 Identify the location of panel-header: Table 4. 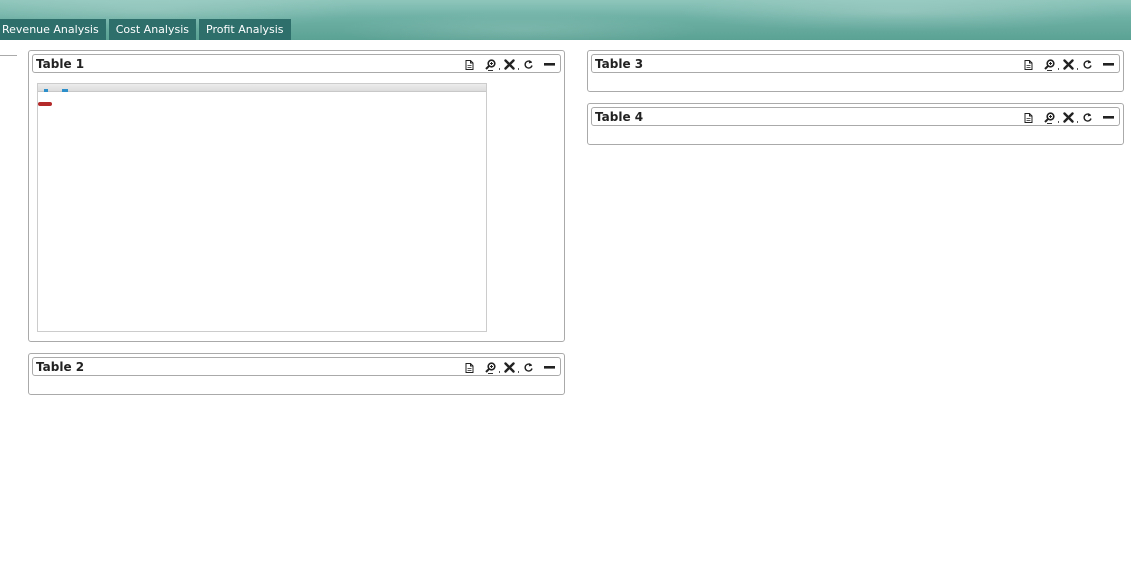
(855, 116).